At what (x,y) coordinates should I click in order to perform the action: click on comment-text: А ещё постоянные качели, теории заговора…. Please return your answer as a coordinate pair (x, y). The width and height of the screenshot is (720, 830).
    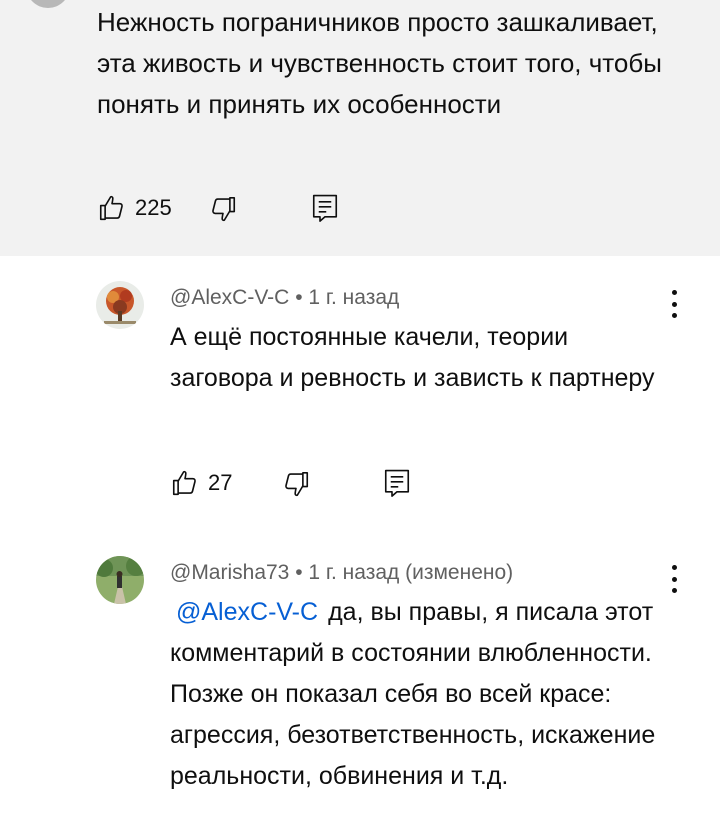
    Looking at the image, I should click on (412, 357).